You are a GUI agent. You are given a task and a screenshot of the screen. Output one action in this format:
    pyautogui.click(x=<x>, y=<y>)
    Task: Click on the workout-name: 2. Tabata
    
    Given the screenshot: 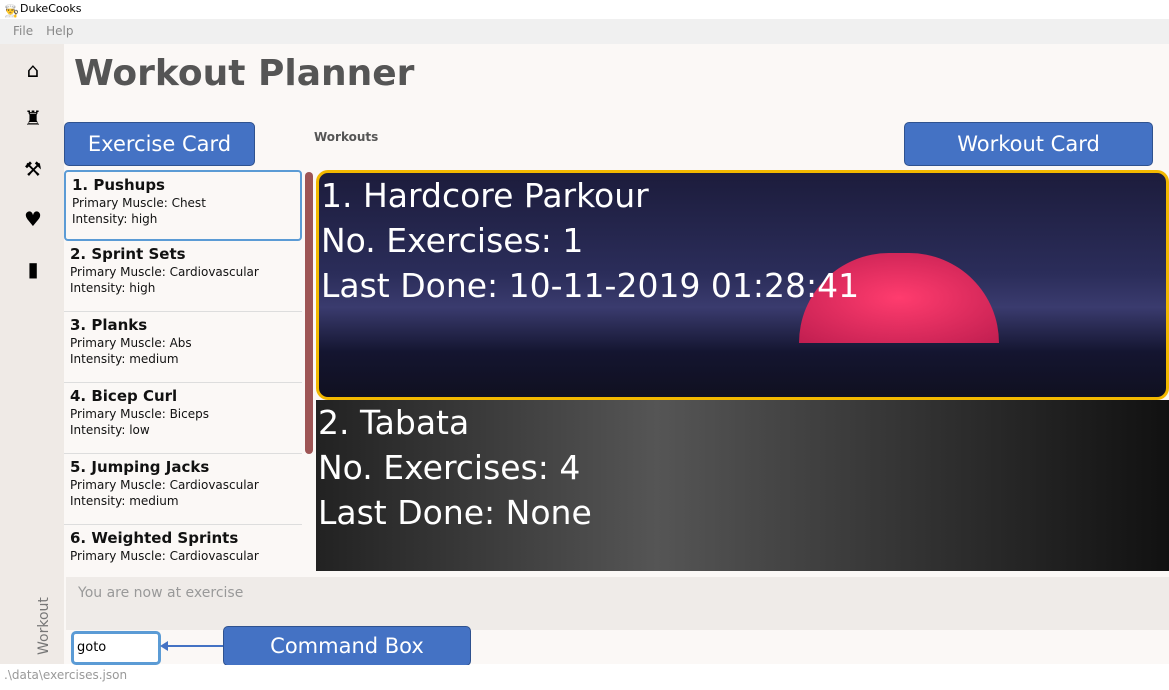 What is the action you would take?
    pyautogui.click(x=394, y=422)
    